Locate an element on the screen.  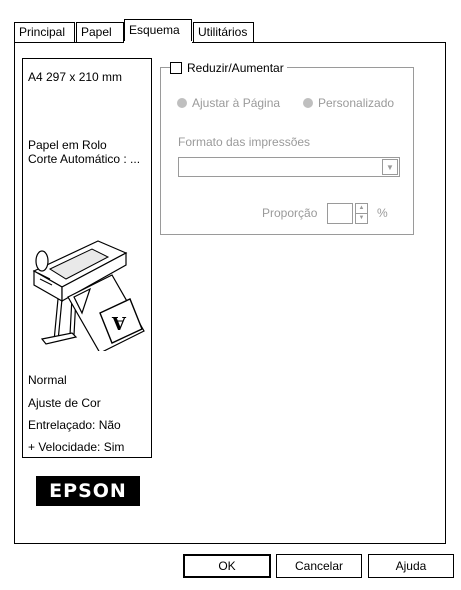
custom-radio: Personalizado is located at coordinates (348, 103).